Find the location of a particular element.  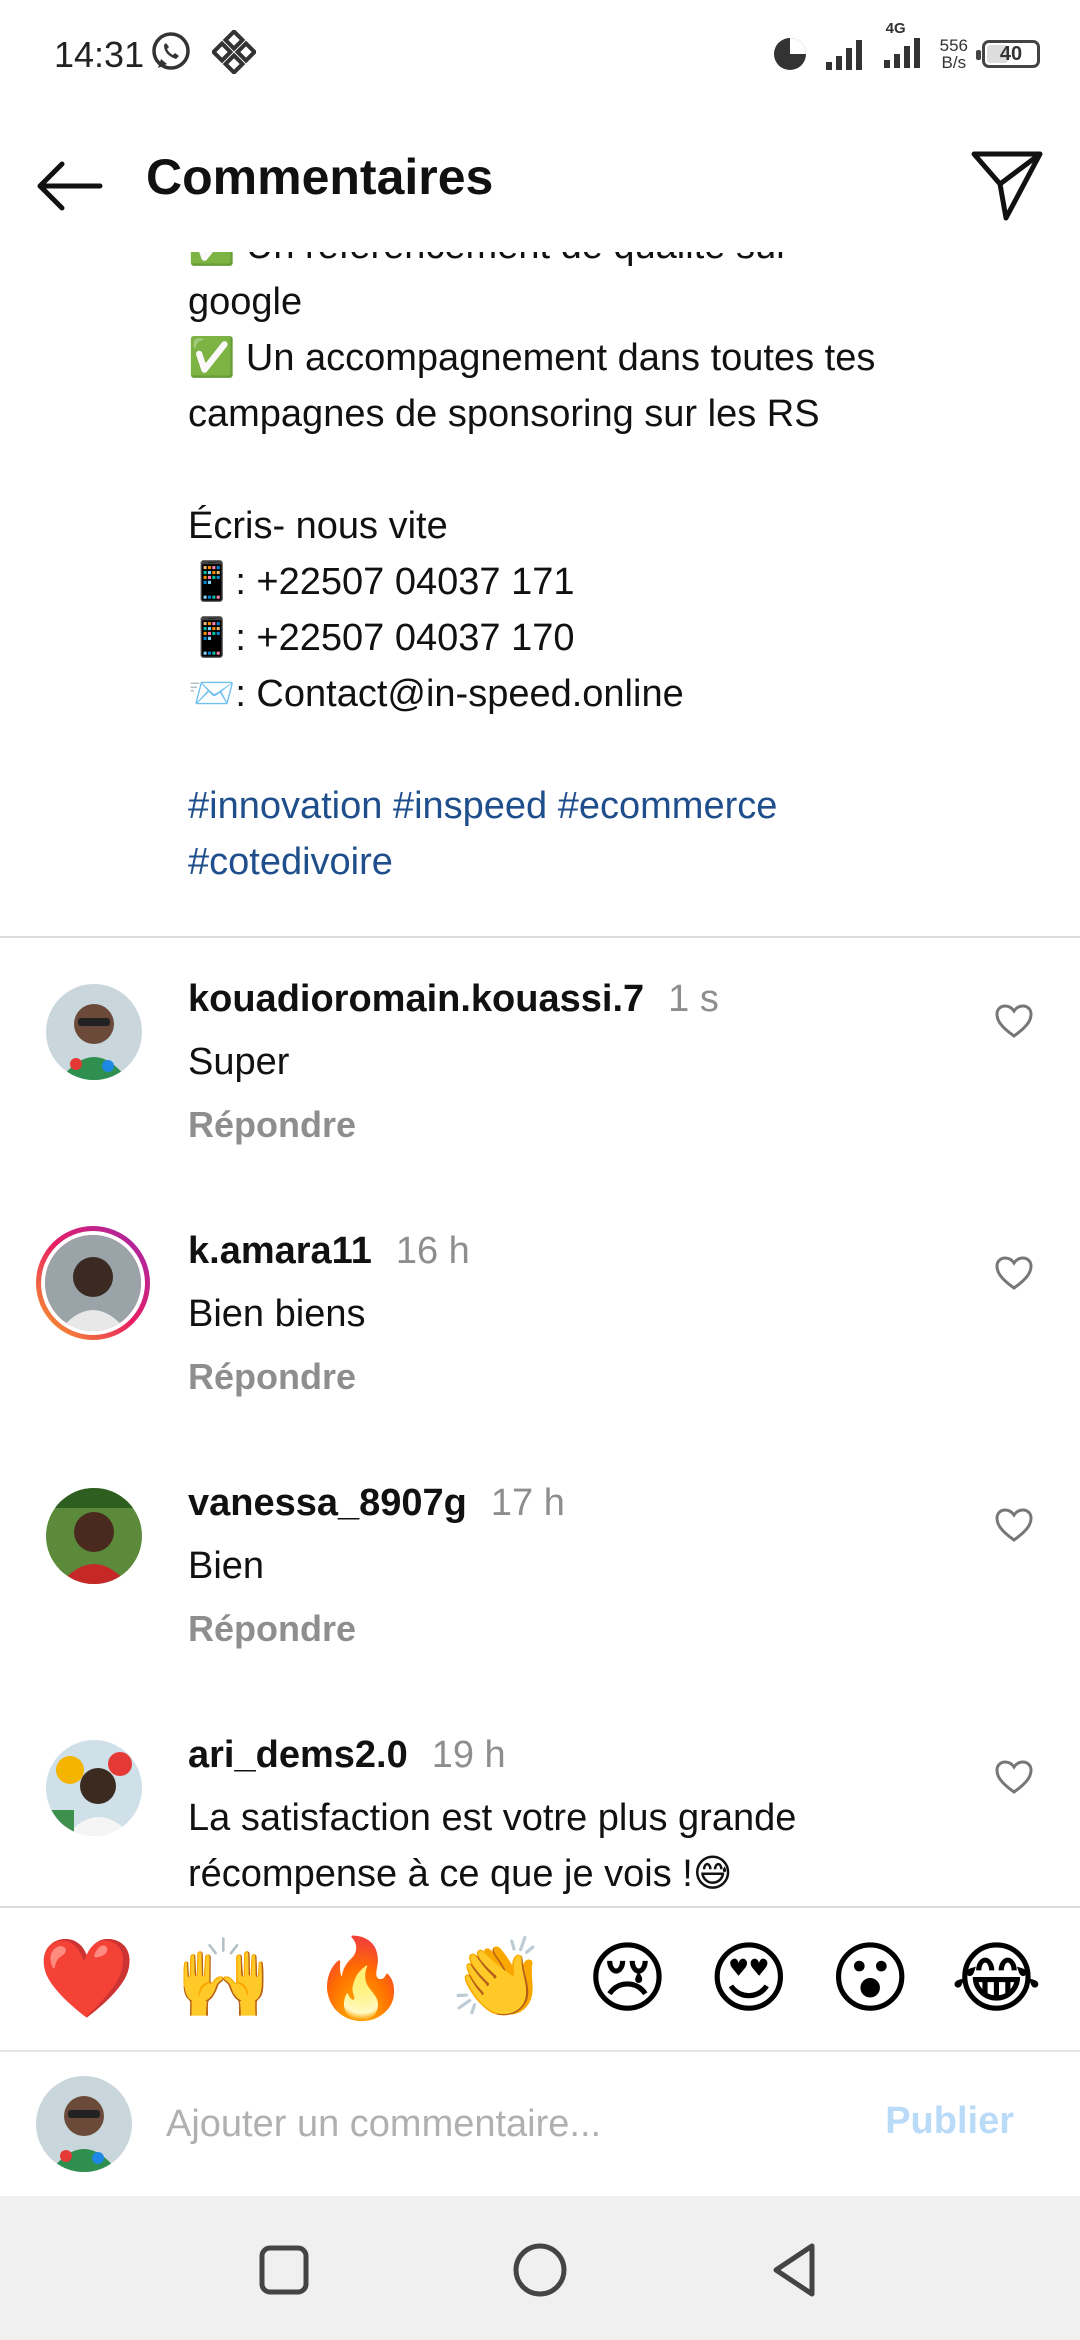

caption-line: google is located at coordinates (245, 302).